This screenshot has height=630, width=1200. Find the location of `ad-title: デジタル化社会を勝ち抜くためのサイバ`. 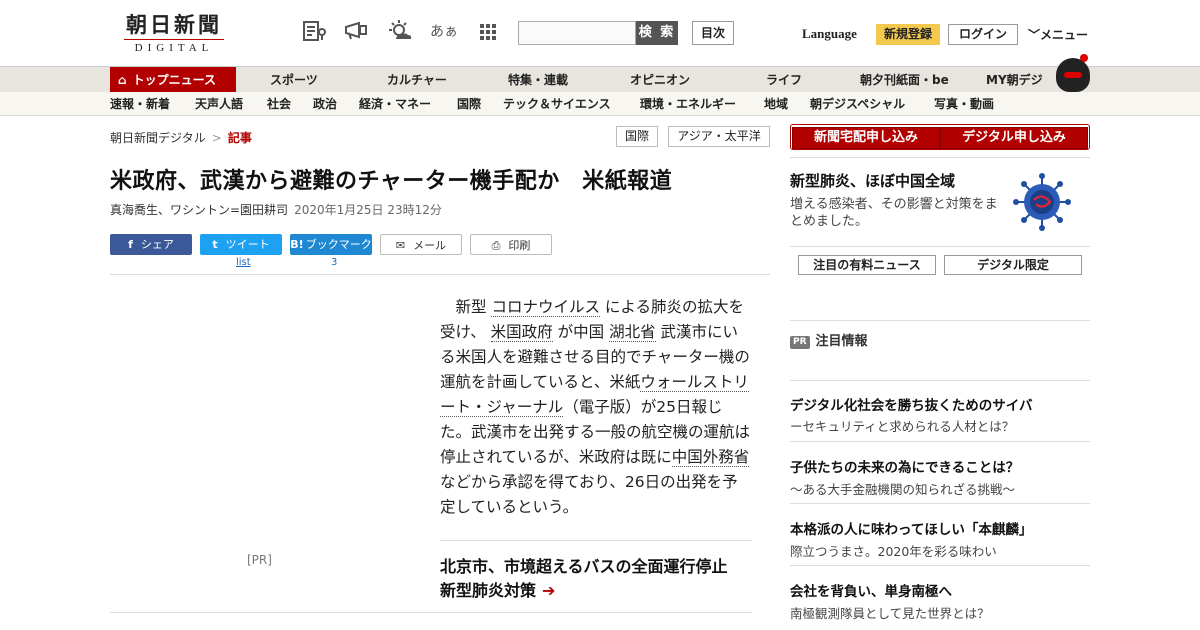

ad-title: デジタル化社会を勝ち抜くためのサイバ is located at coordinates (911, 404).